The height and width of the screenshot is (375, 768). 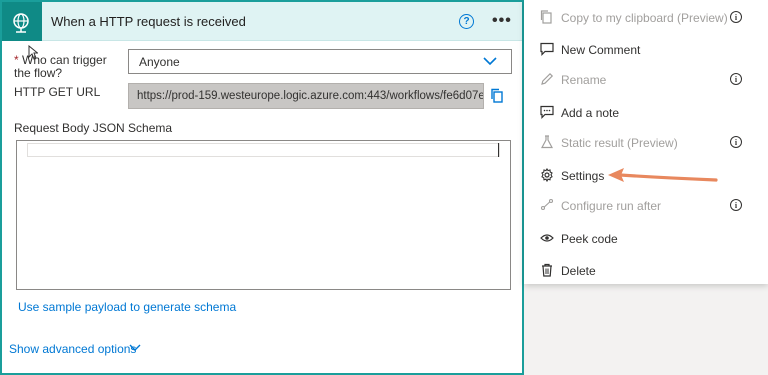 I want to click on menu-item-label: Rename, so click(x=584, y=80).